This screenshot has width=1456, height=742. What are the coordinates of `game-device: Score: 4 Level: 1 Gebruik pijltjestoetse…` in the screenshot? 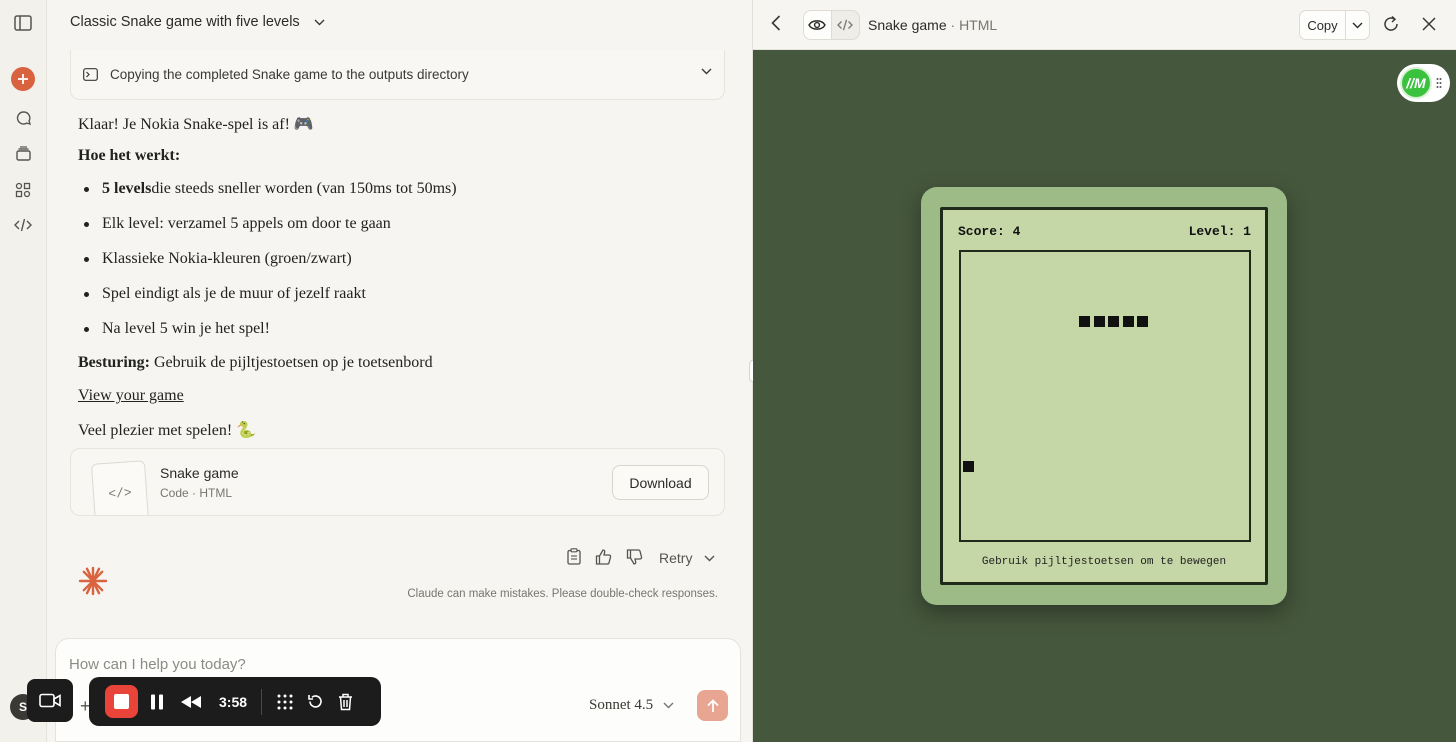 It's located at (1104, 396).